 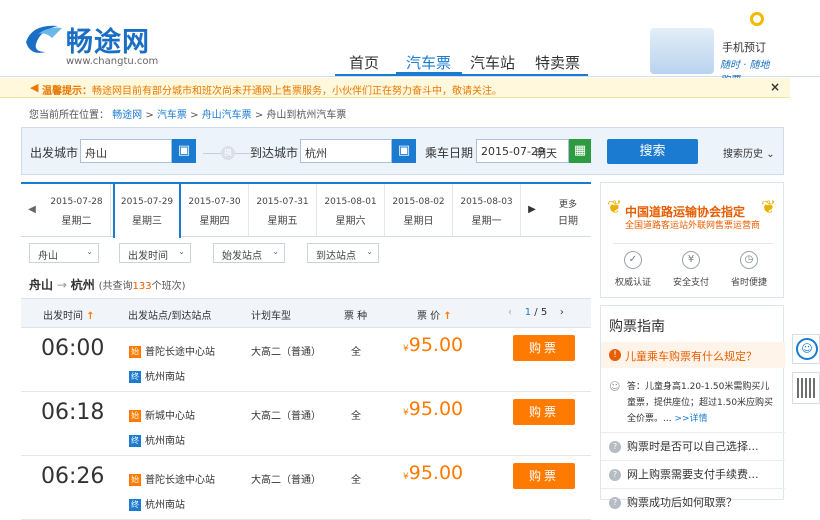 What do you see at coordinates (73, 348) in the screenshot?
I see `depart-time: 06:00` at bounding box center [73, 348].